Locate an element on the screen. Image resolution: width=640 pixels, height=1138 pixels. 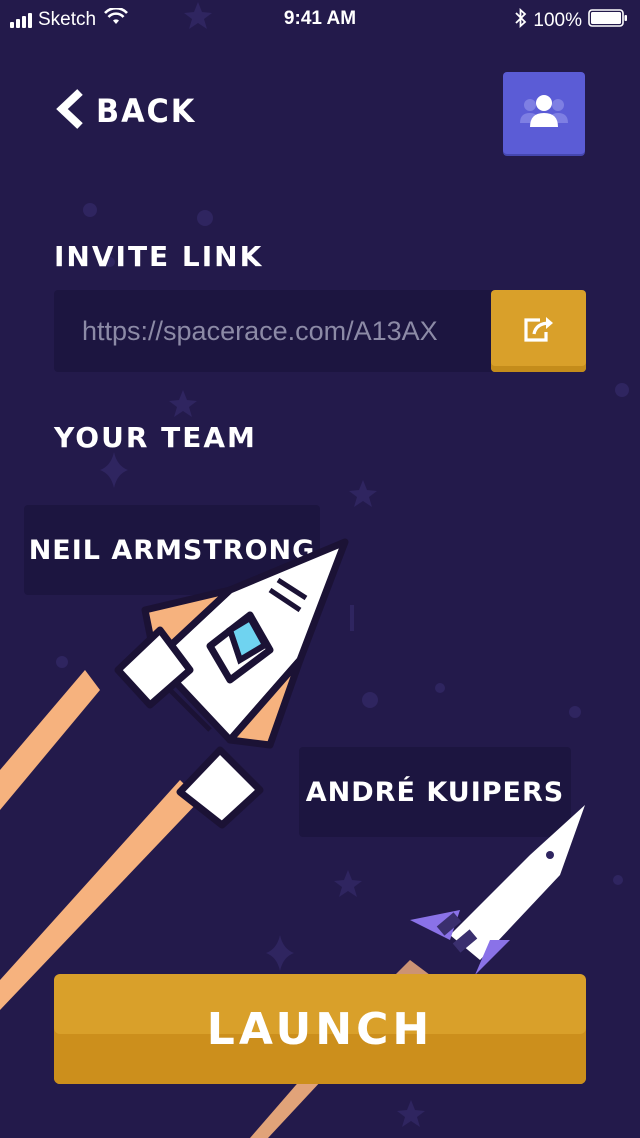
launch-button: LAUNCH is located at coordinates (320, 1029).